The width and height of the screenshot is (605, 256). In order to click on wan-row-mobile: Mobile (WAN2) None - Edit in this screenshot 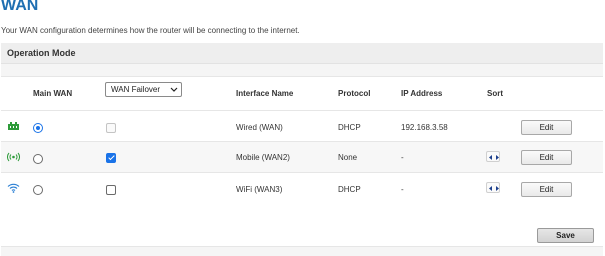, I will do `click(302, 157)`.